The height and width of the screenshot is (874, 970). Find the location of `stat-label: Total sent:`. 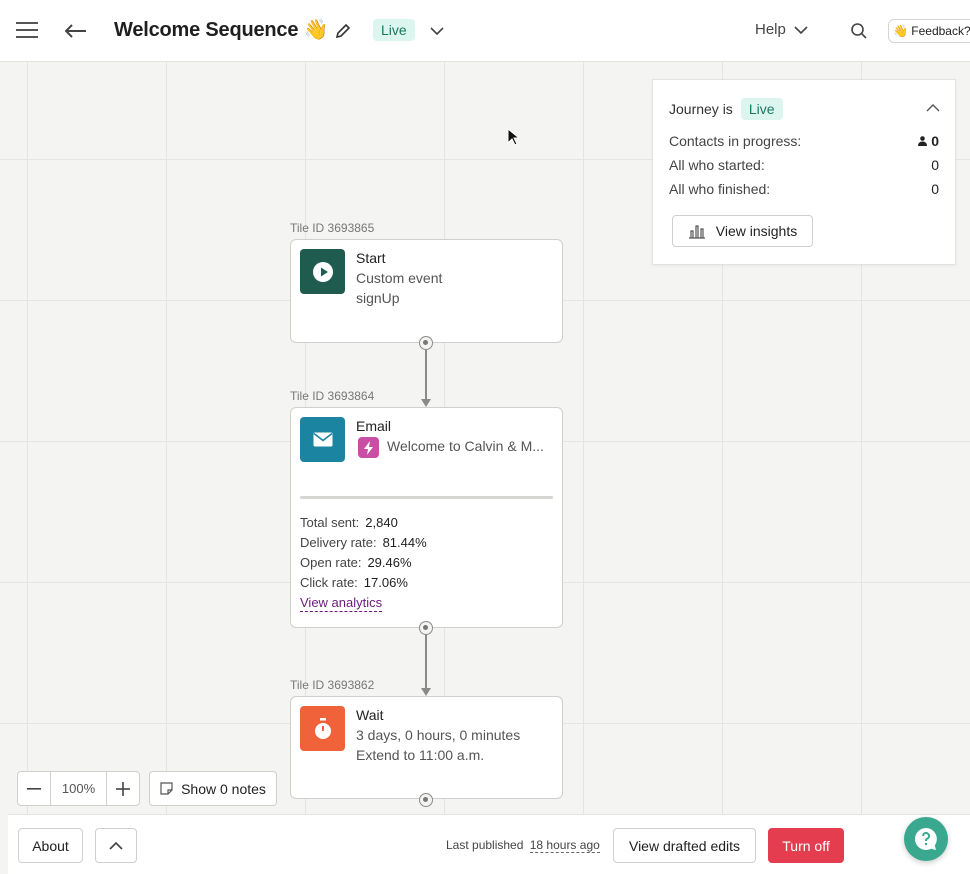

stat-label: Total sent: is located at coordinates (330, 522).